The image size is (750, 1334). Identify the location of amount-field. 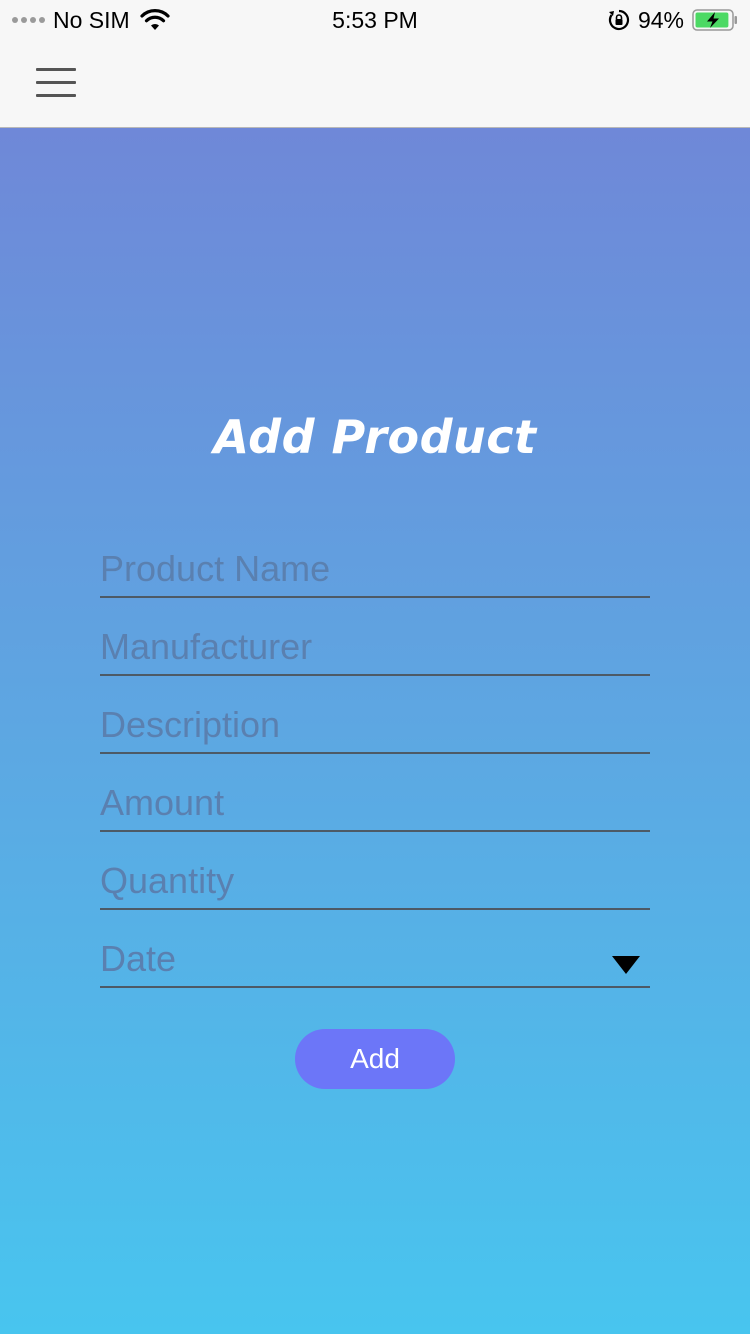
(375, 803).